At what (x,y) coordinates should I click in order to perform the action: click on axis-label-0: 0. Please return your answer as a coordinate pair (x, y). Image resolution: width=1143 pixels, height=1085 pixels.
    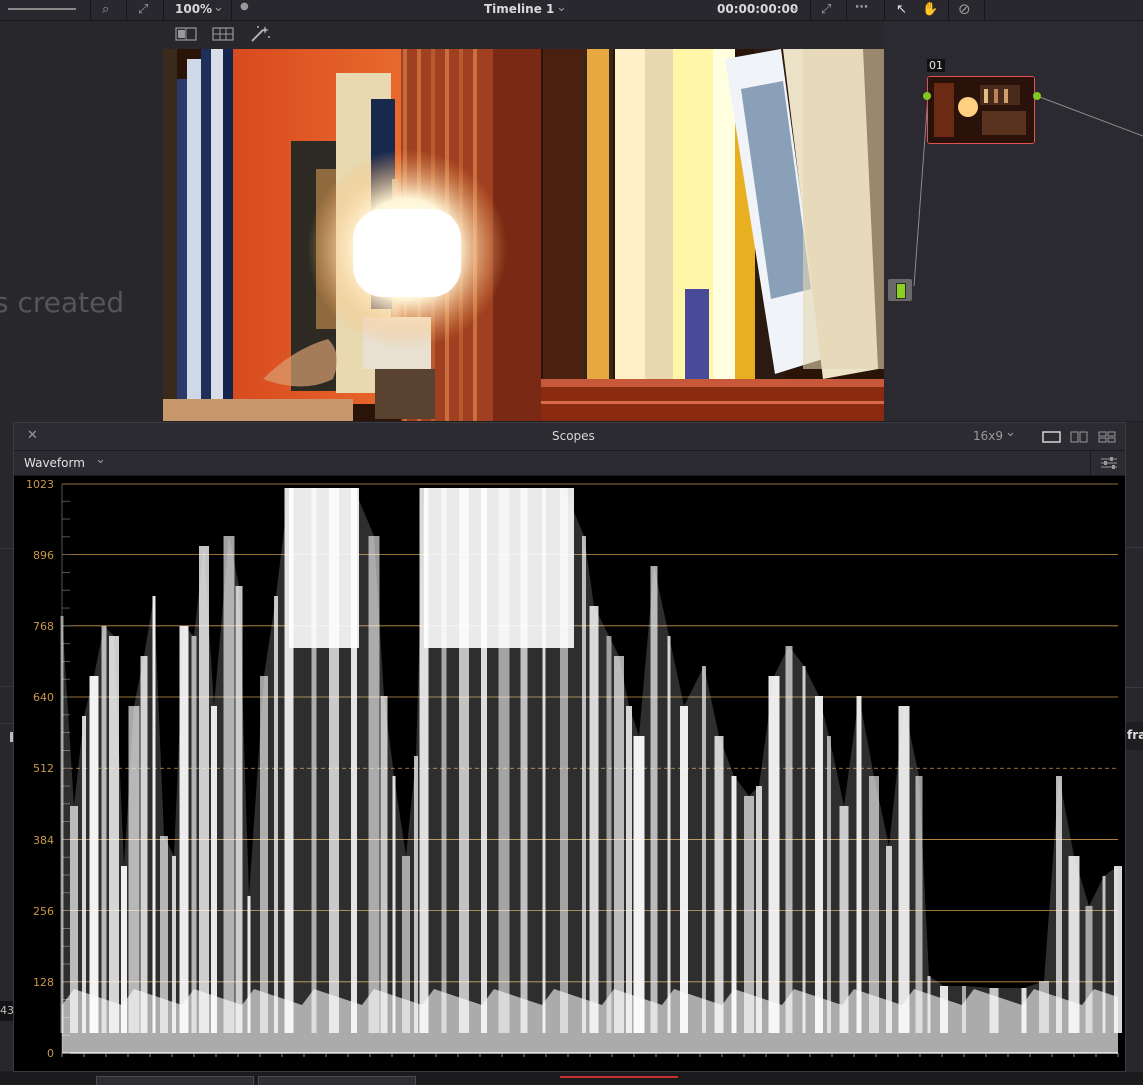
    Looking at the image, I should click on (50, 1053).